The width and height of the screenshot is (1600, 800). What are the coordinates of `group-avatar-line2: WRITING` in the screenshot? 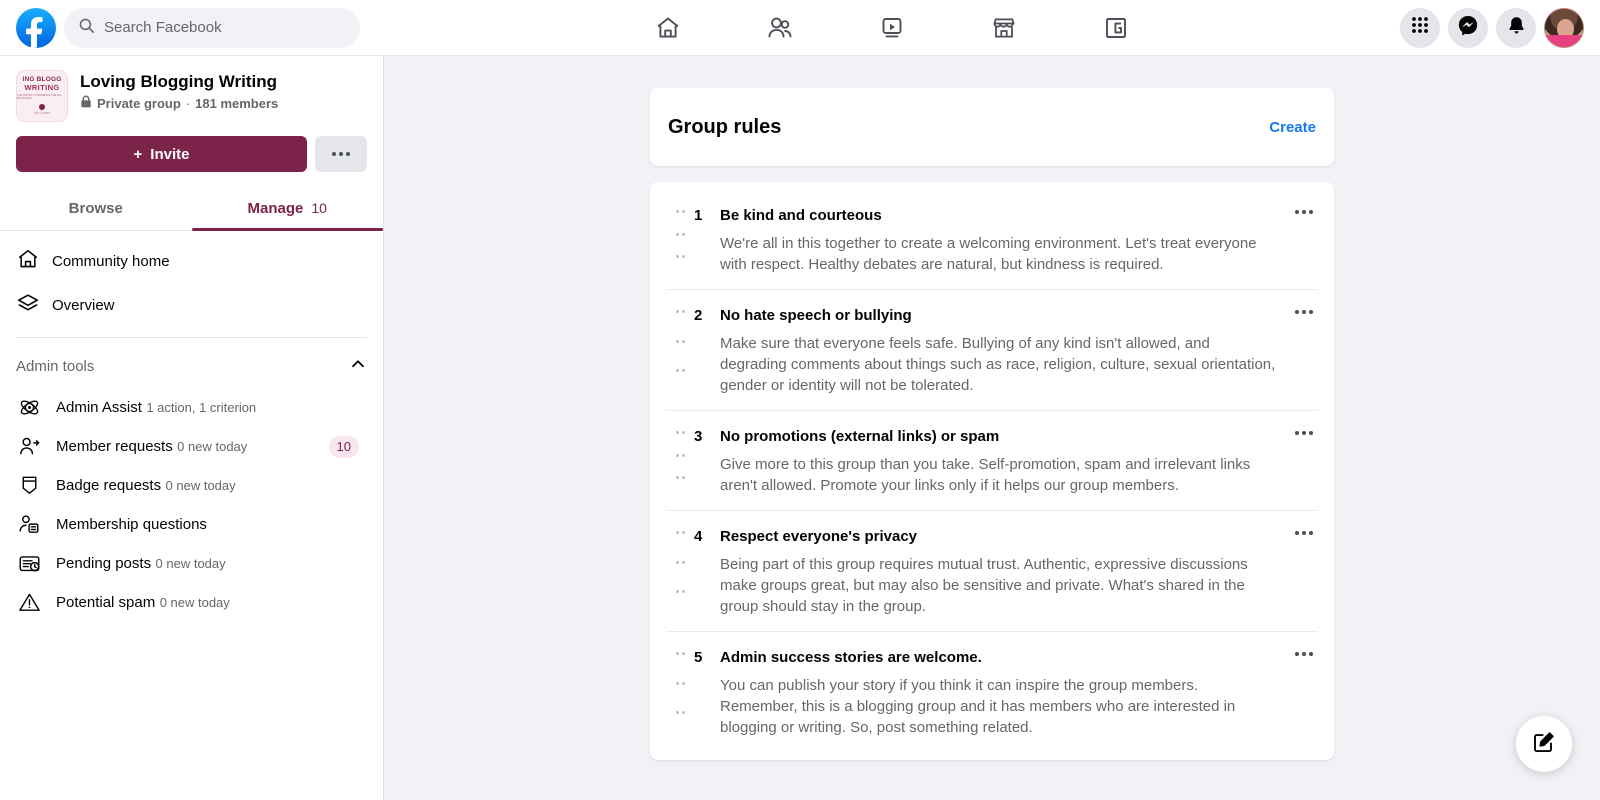 It's located at (42, 88).